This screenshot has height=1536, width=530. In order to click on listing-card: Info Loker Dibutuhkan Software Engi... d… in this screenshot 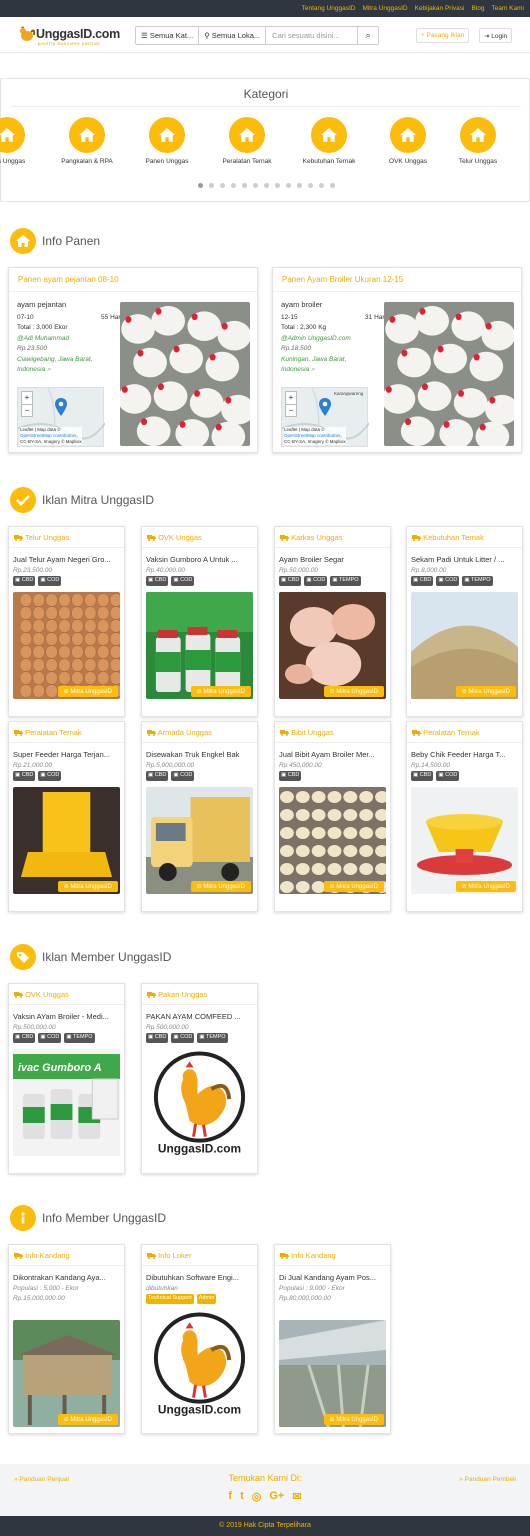, I will do `click(199, 1339)`.